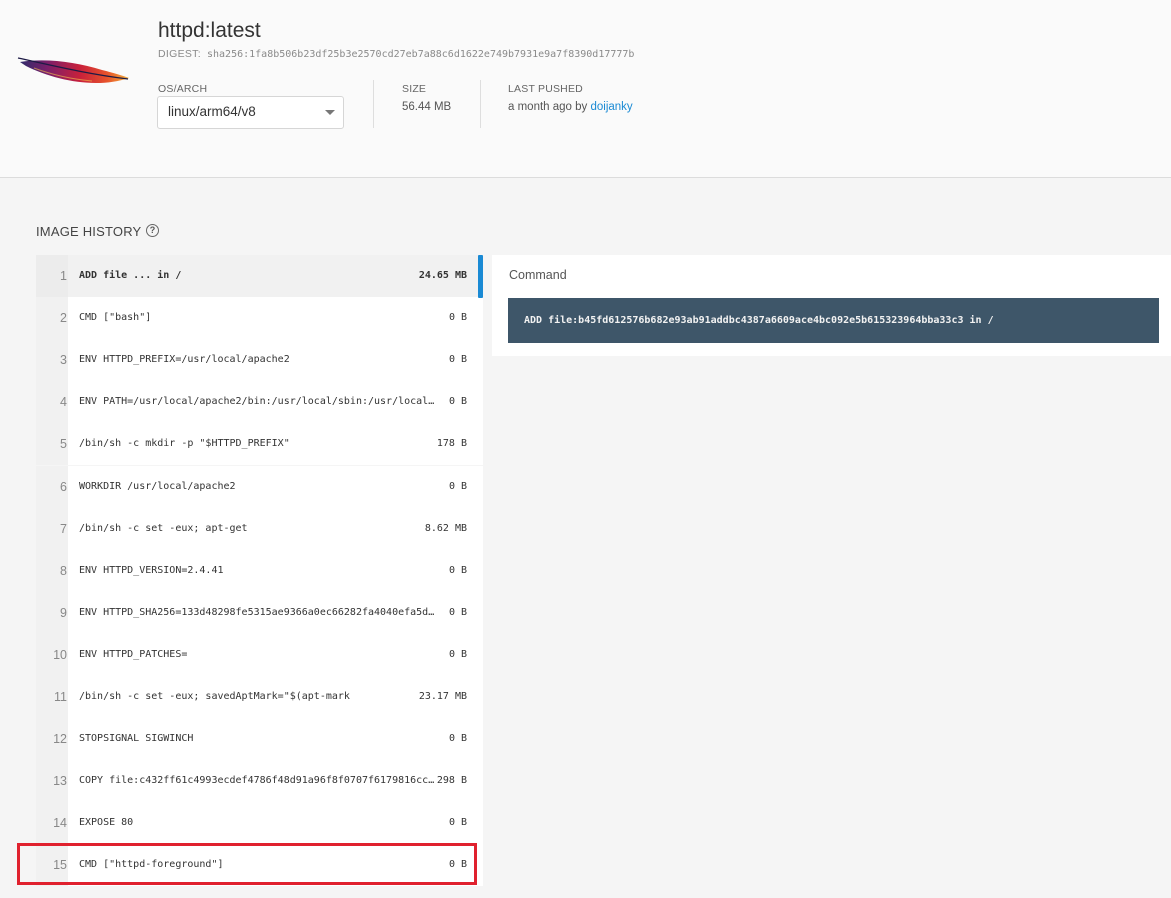 The image size is (1171, 898). Describe the element at coordinates (52, 613) in the screenshot. I see `history-row-number: 9` at that location.